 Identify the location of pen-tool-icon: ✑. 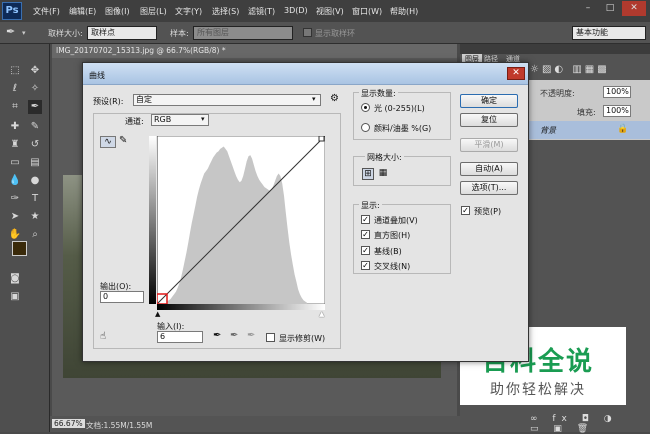
(15, 199).